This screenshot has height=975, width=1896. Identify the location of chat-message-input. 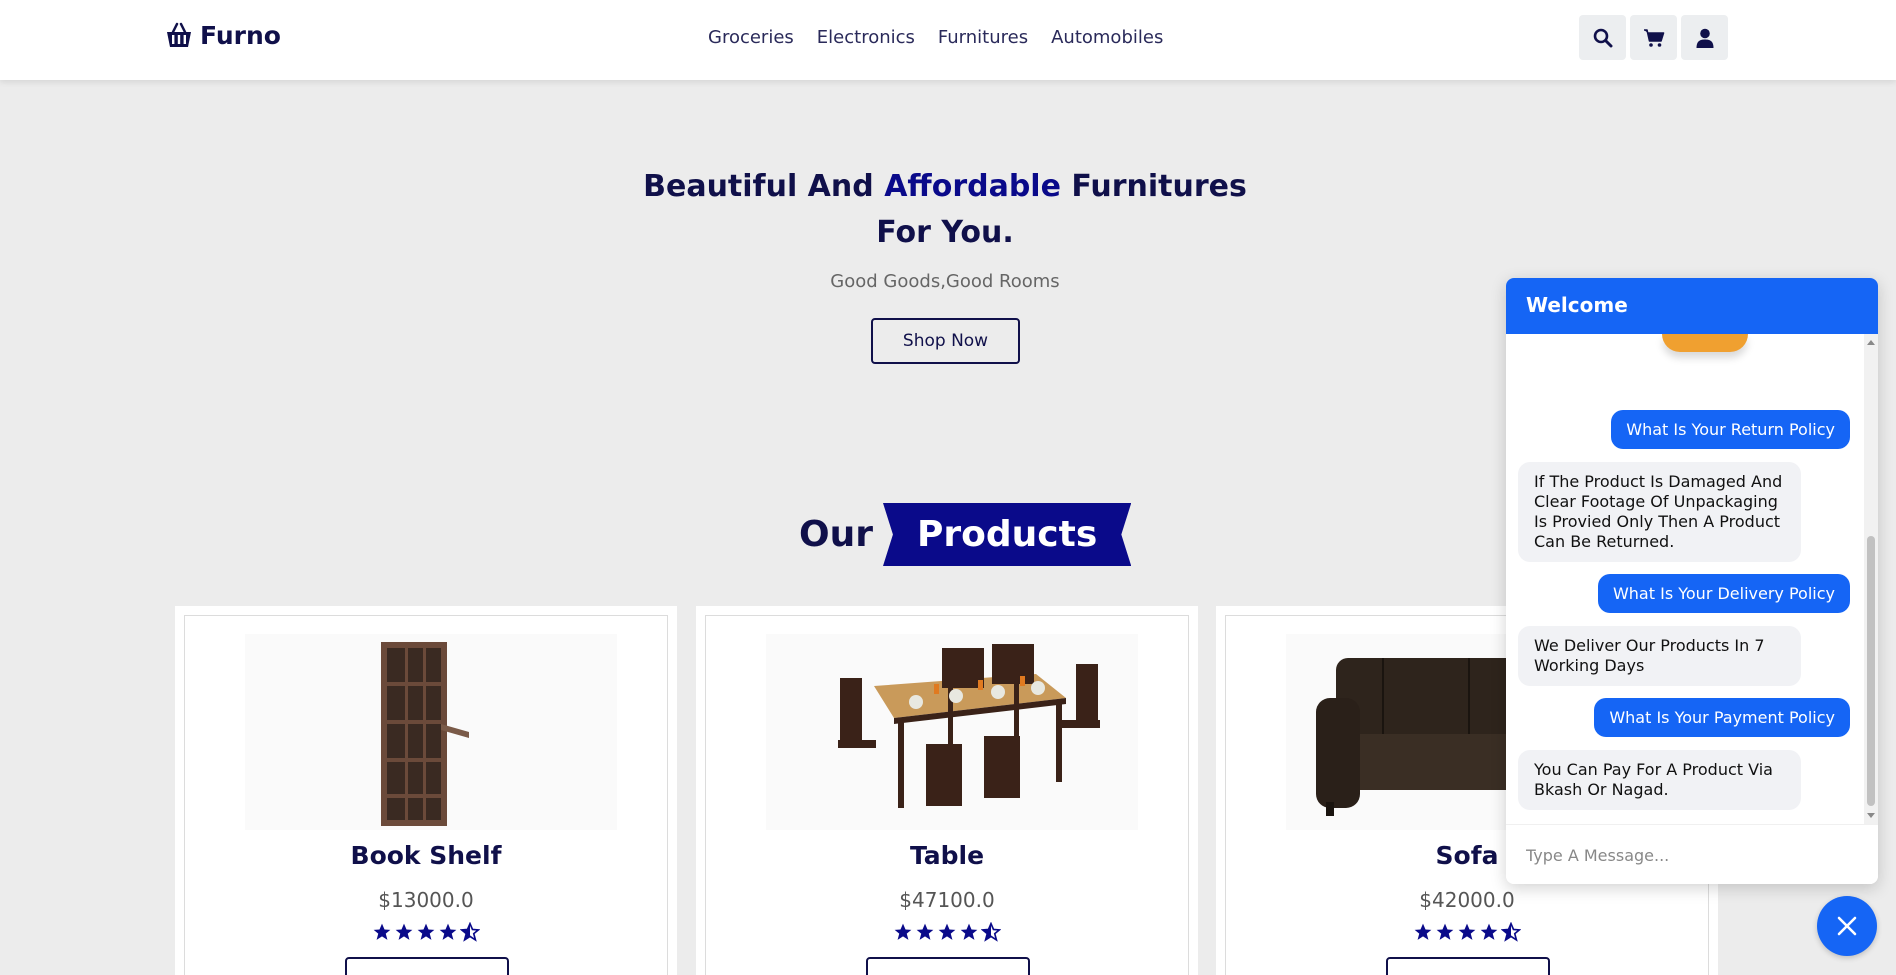
(1692, 854).